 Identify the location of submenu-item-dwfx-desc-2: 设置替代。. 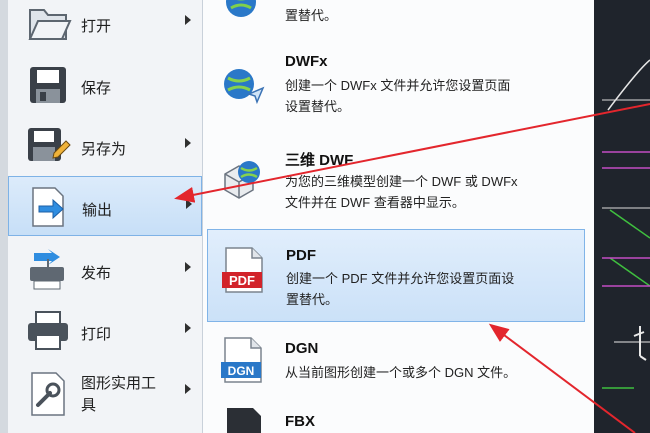
(318, 106).